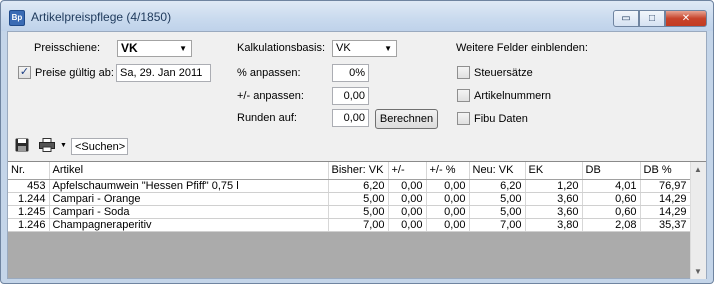 The height and width of the screenshot is (284, 714). What do you see at coordinates (350, 96) in the screenshot?
I see `plusminus-field: 0,00` at bounding box center [350, 96].